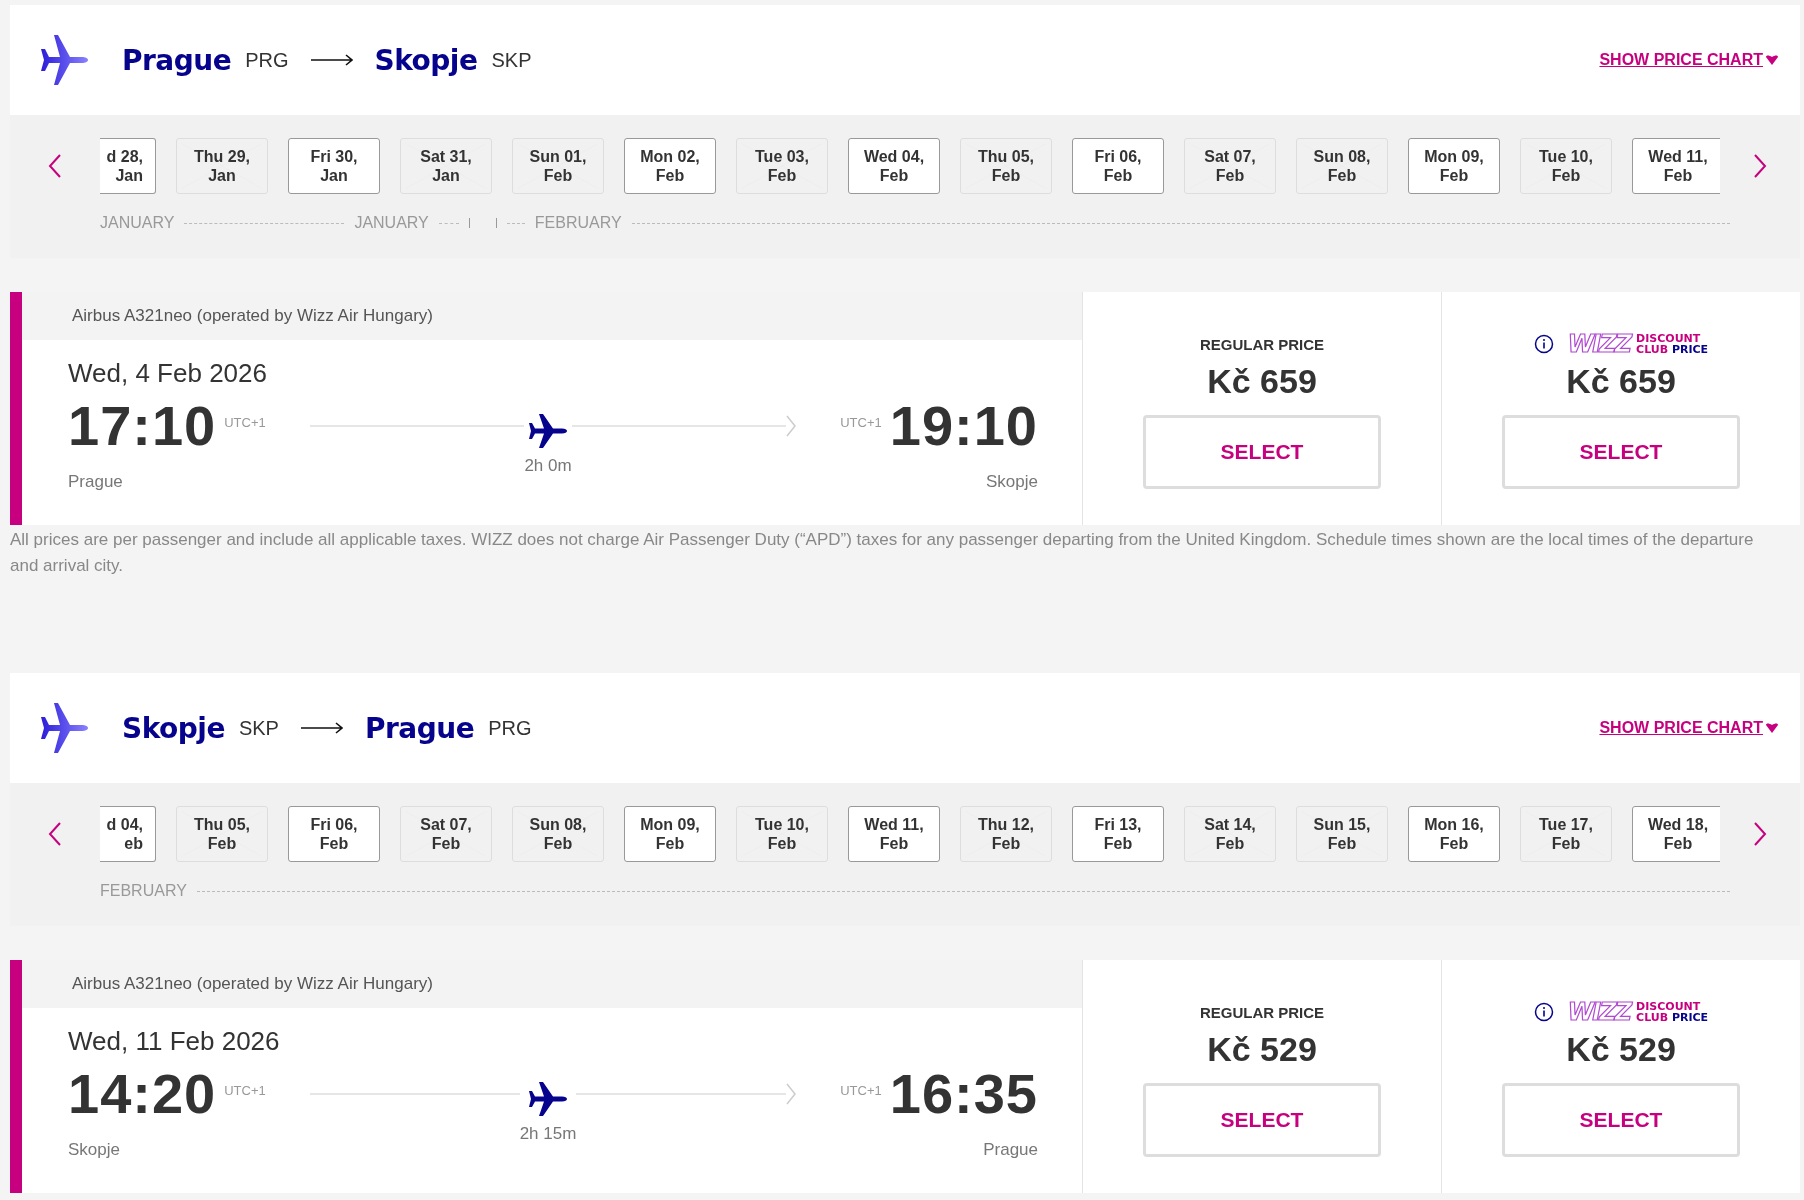 This screenshot has height=1200, width=1804. Describe the element at coordinates (963, 1093) in the screenshot. I see `arrival-time: 16:35` at that location.